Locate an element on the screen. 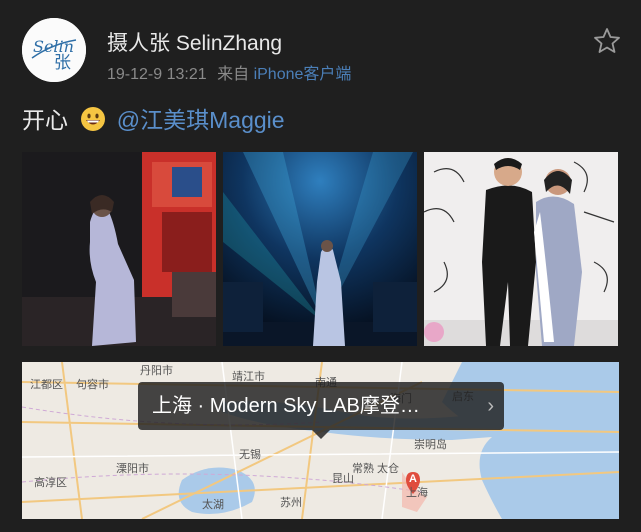 The image size is (641, 532). tooltip-tail is located at coordinates (321, 434).